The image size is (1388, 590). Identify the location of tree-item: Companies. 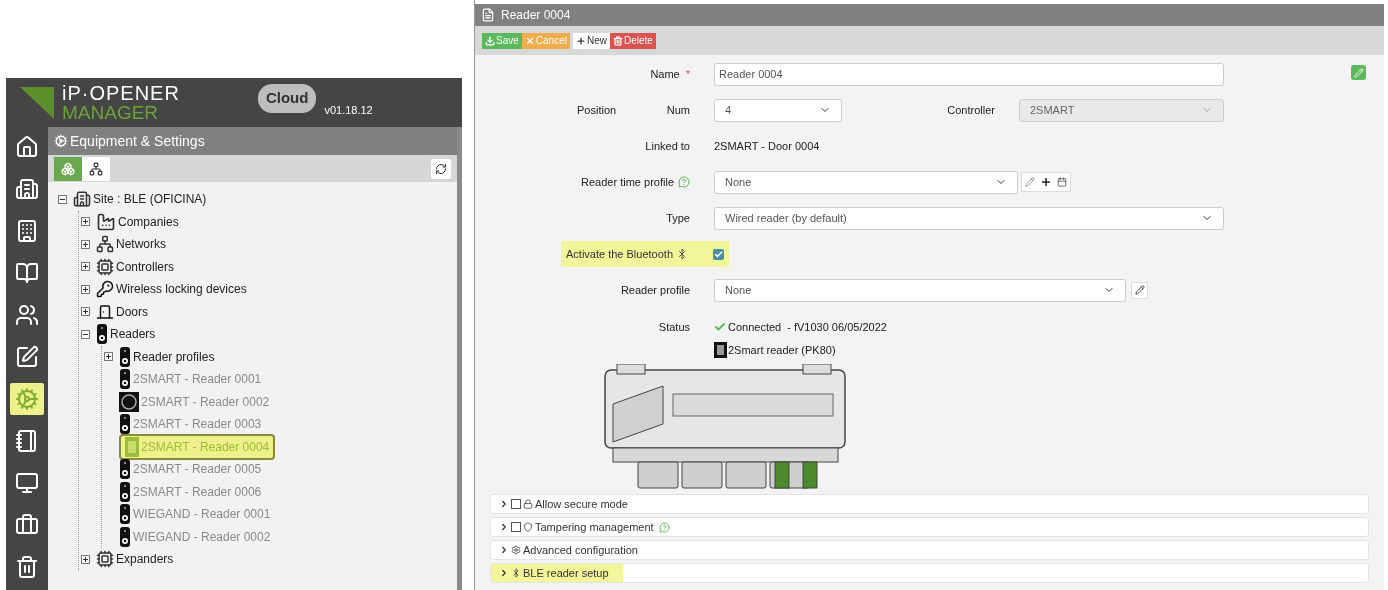
(148, 221).